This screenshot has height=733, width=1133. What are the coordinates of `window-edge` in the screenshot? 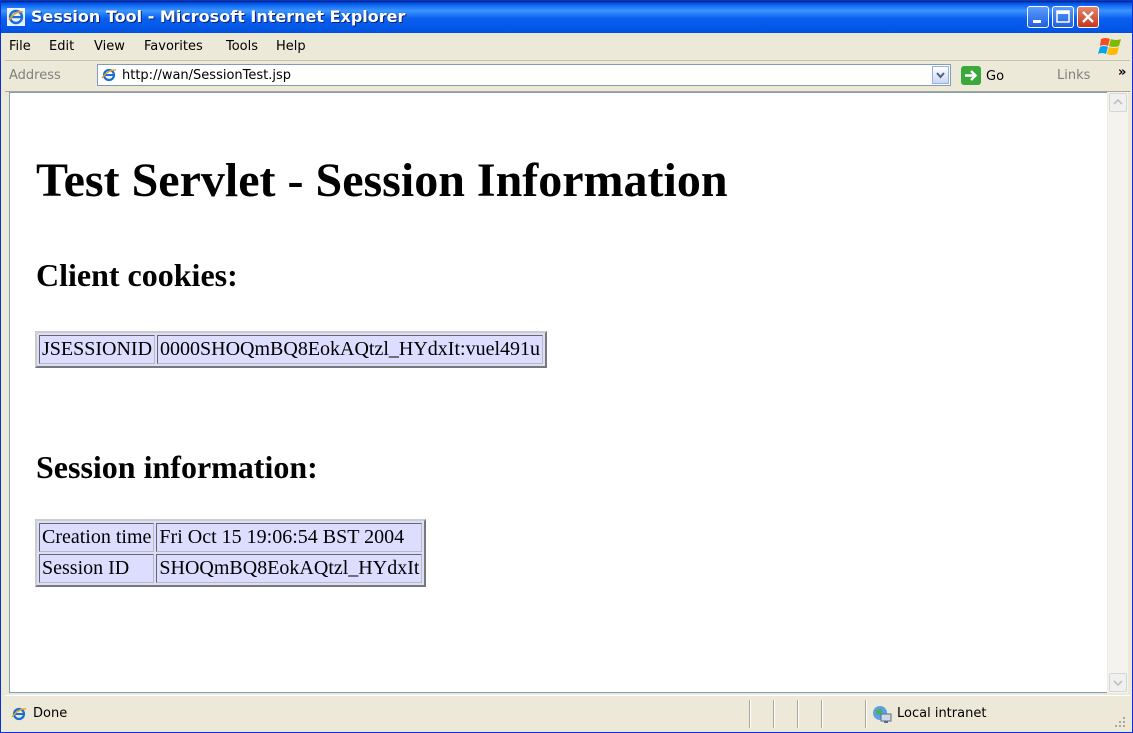 It's located at (1130, 392).